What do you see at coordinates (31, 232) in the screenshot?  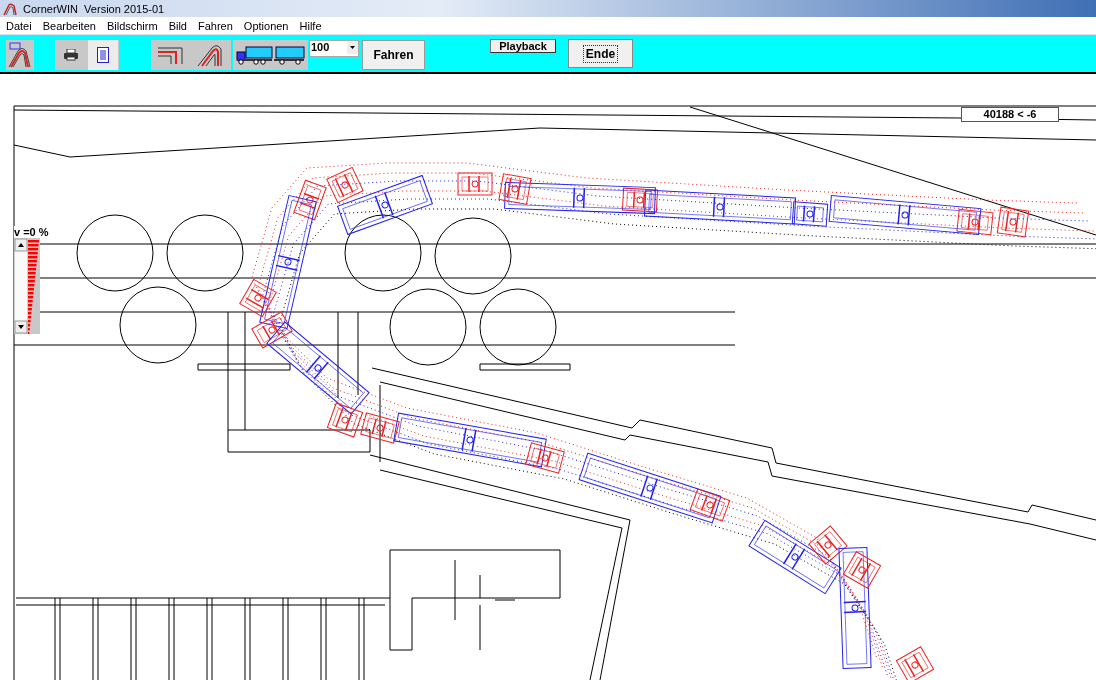 I see `speed-reading: v =0 %` at bounding box center [31, 232].